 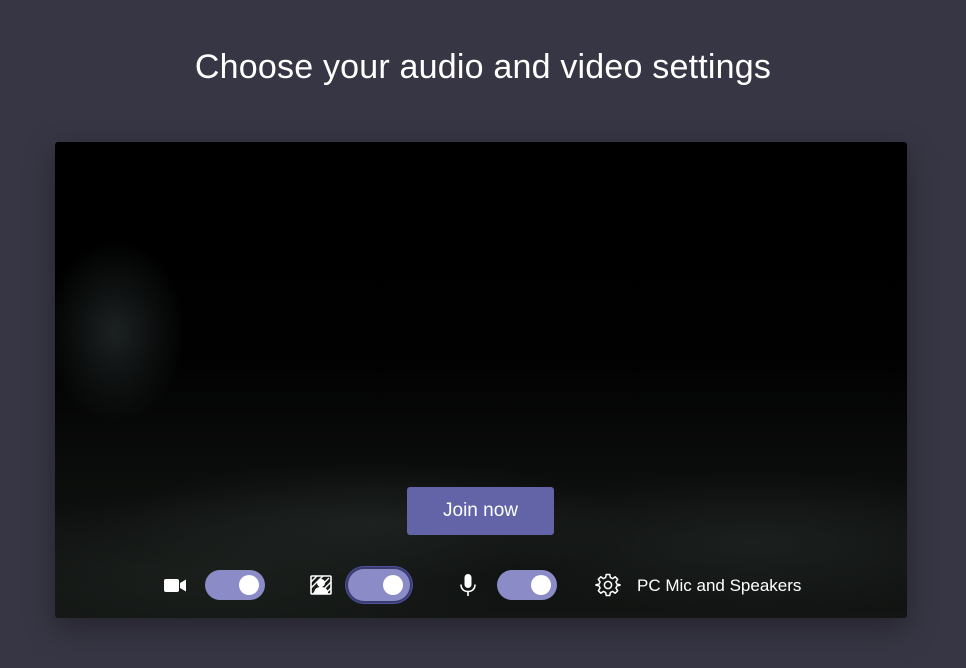 What do you see at coordinates (393, 585) in the screenshot?
I see `background-blur-toggle-knob` at bounding box center [393, 585].